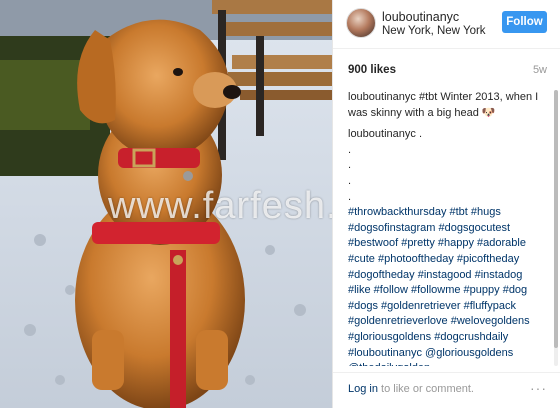 The width and height of the screenshot is (560, 409). I want to click on login-prompt: Log in to like or comment., so click(411, 389).